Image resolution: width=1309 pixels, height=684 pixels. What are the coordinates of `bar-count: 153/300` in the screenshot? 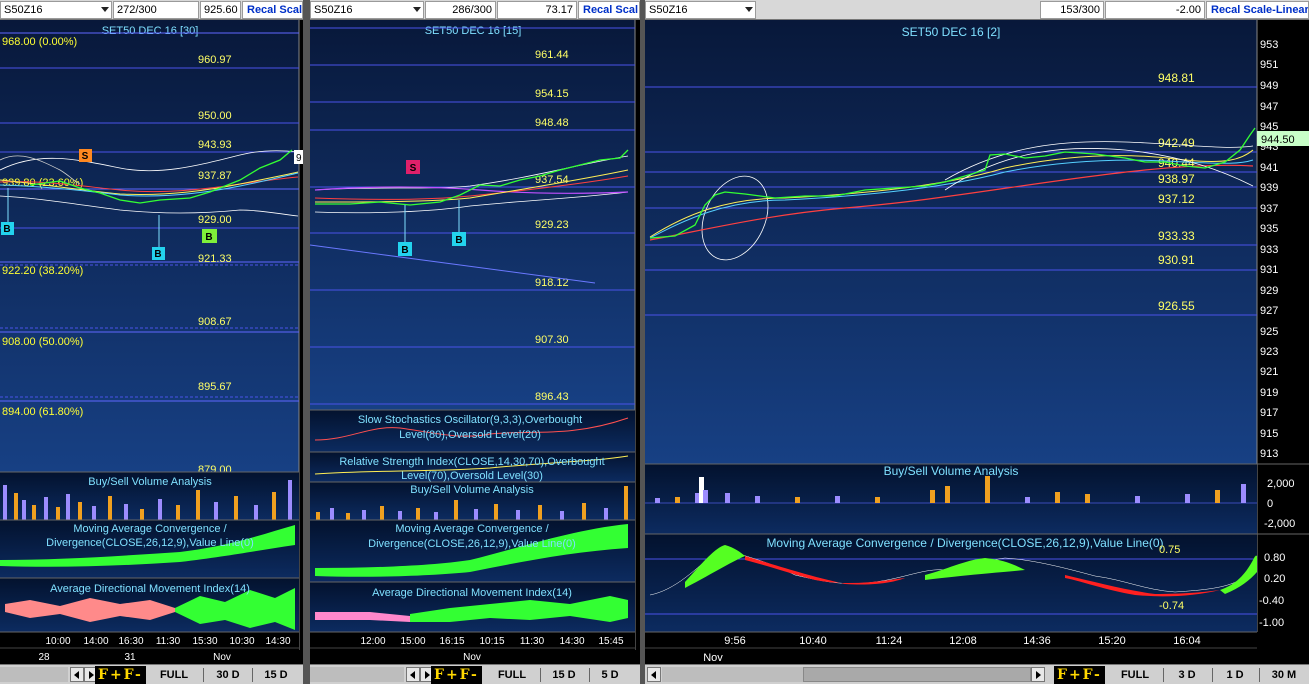 It's located at (1072, 10).